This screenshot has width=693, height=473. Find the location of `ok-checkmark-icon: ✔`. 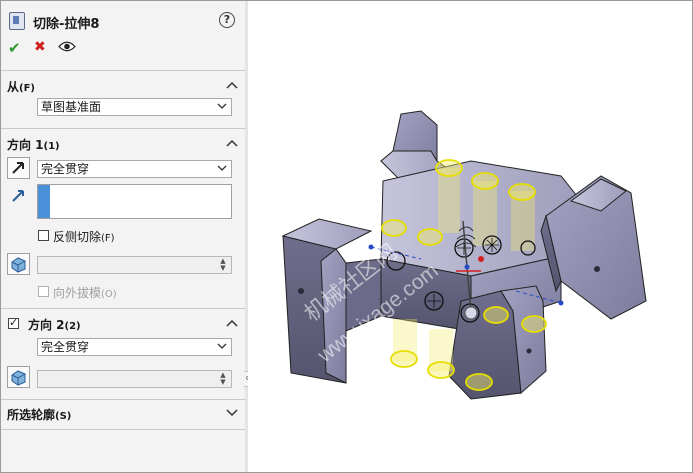

ok-checkmark-icon: ✔ is located at coordinates (14, 48).